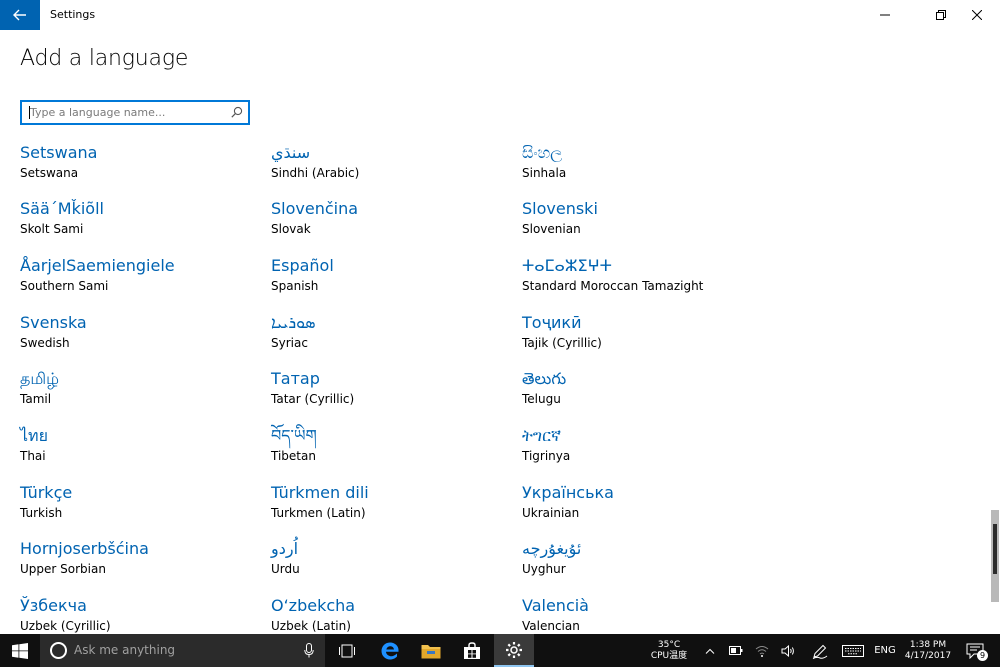 This screenshot has width=1000, height=667. Describe the element at coordinates (995, 549) in the screenshot. I see `scrollbar-thumb-grip` at that location.